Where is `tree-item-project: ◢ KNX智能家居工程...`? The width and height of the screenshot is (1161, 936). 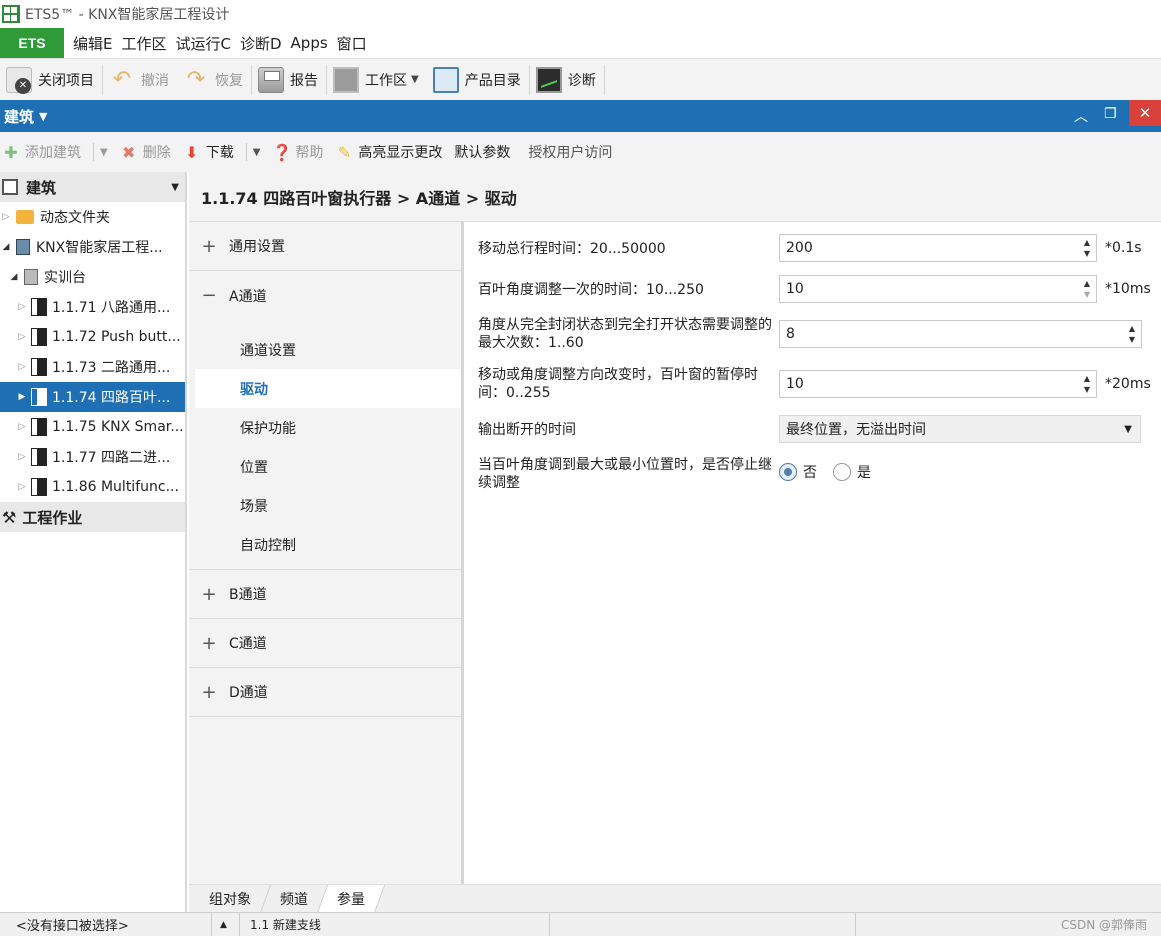
tree-item-project: ◢ KNX智能家居工程... is located at coordinates (92, 247).